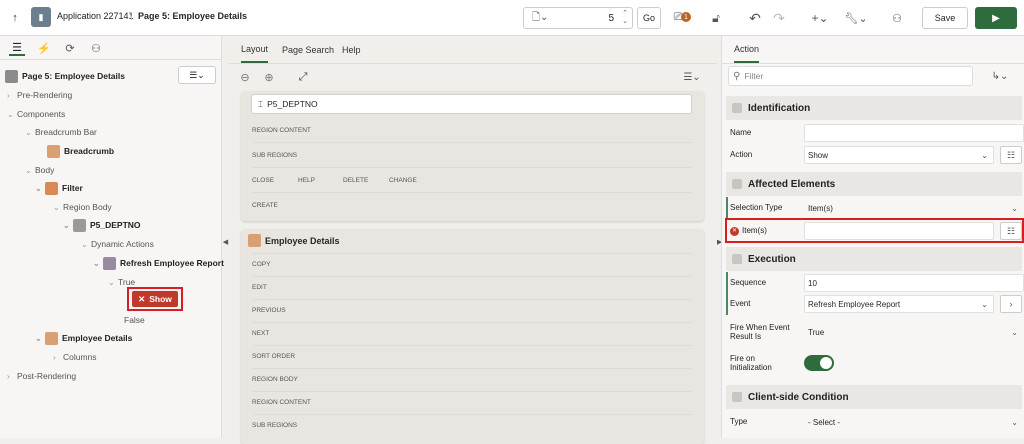 This screenshot has height=444, width=1024. What do you see at coordinates (306, 180) in the screenshot?
I see `label-help: HELP` at bounding box center [306, 180].